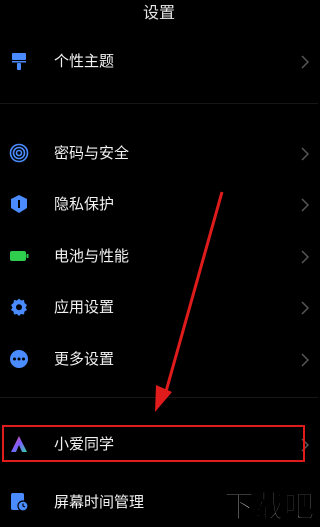 The height and width of the screenshot is (527, 320). Describe the element at coordinates (189, 301) in the screenshot. I see `annotation-arrow-icon` at that location.